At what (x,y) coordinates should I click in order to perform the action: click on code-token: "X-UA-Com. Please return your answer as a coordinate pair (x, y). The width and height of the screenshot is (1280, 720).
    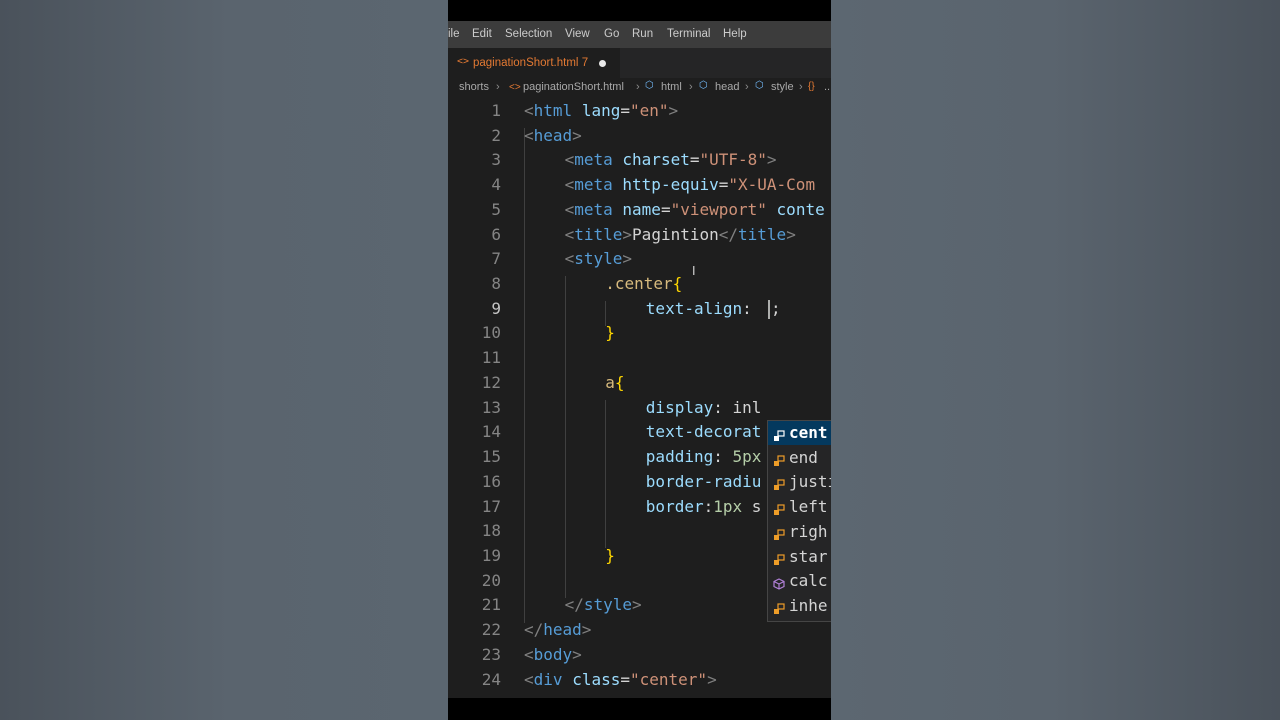
    Looking at the image, I should click on (772, 185).